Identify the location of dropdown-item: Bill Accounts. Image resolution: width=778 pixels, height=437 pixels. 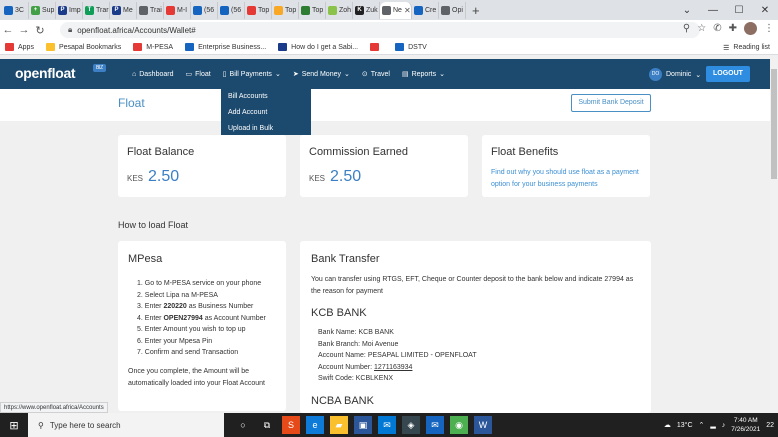
(266, 97).